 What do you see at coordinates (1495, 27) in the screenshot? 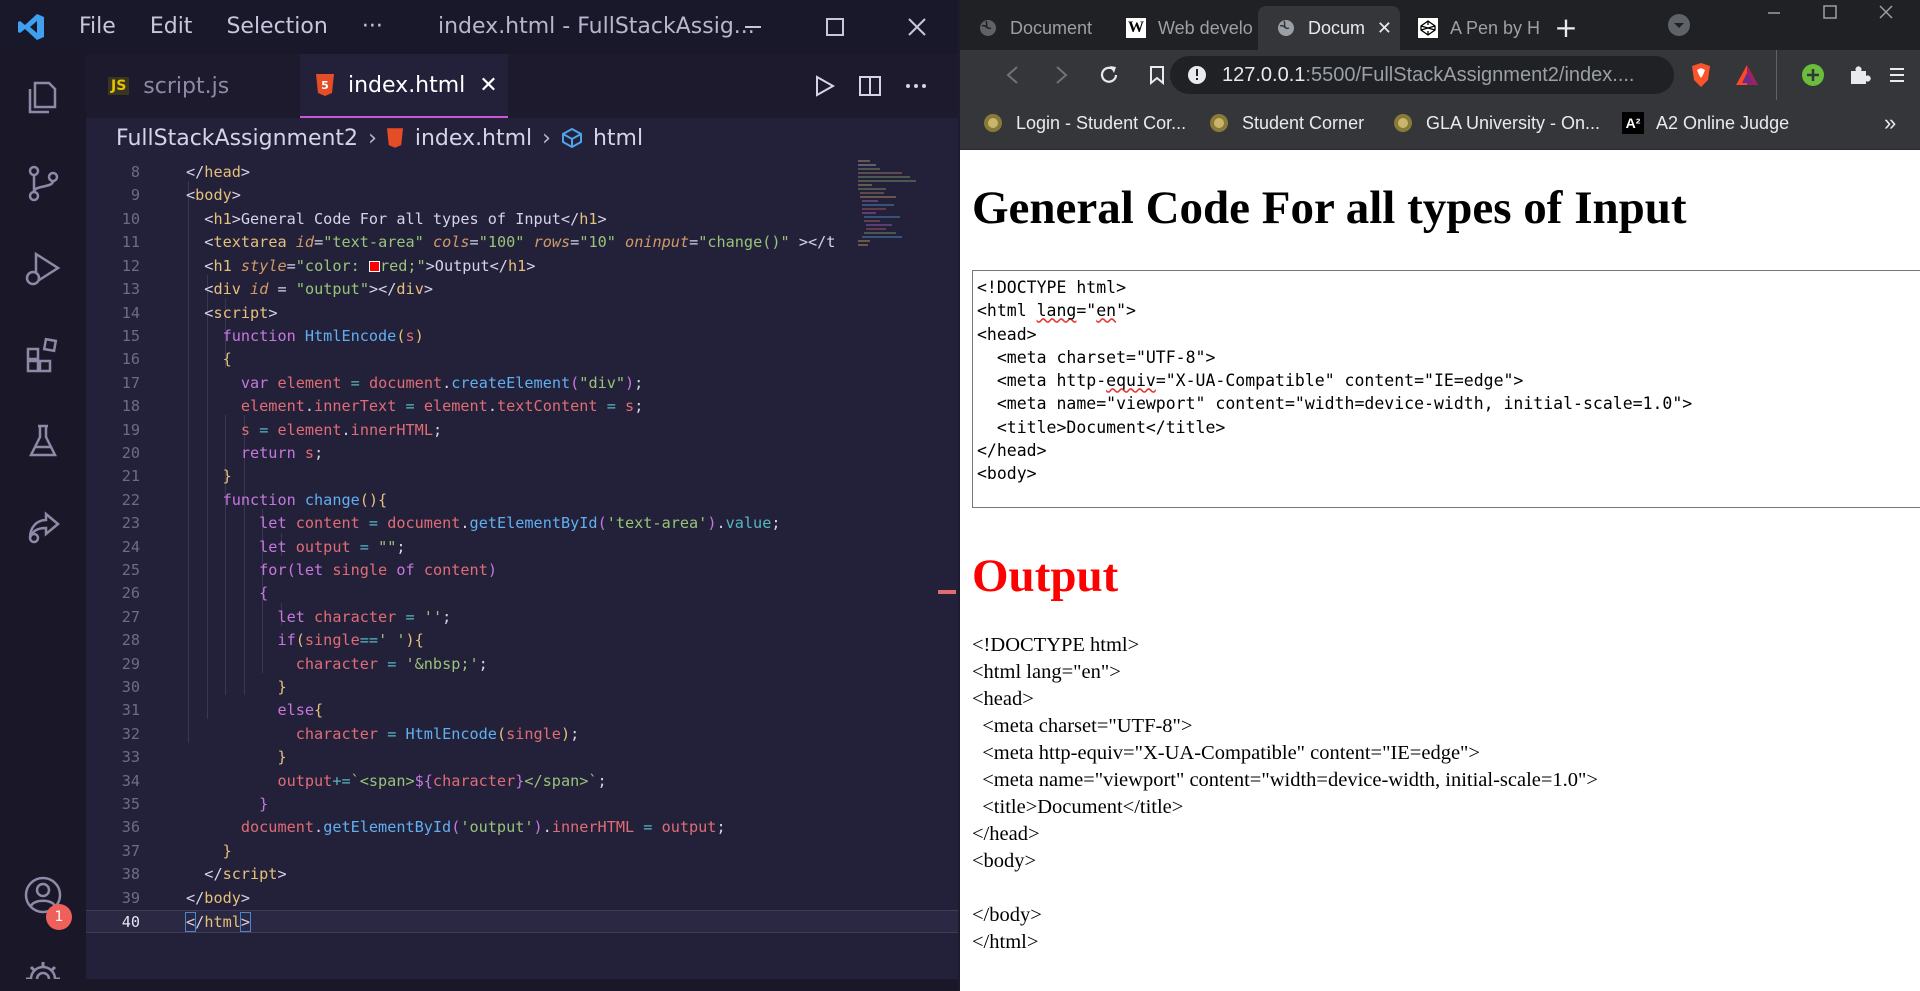
I see `browser-tab-title: A Pen by H` at bounding box center [1495, 27].